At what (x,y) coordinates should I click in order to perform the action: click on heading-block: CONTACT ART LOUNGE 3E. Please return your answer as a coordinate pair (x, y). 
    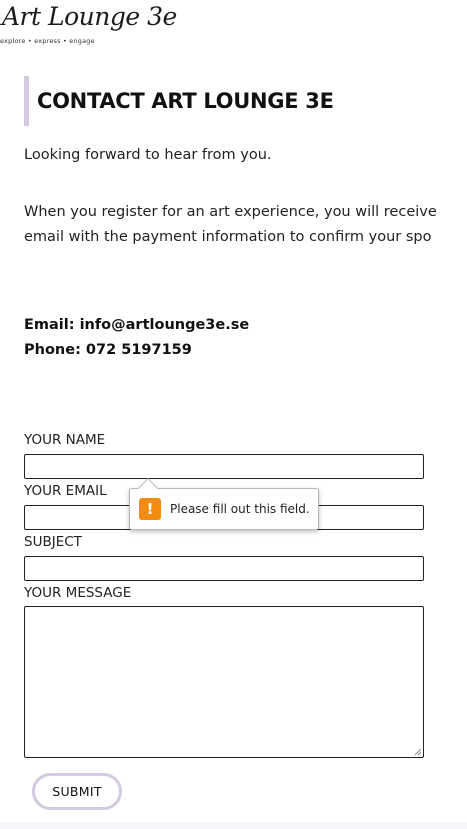
    Looking at the image, I should click on (179, 101).